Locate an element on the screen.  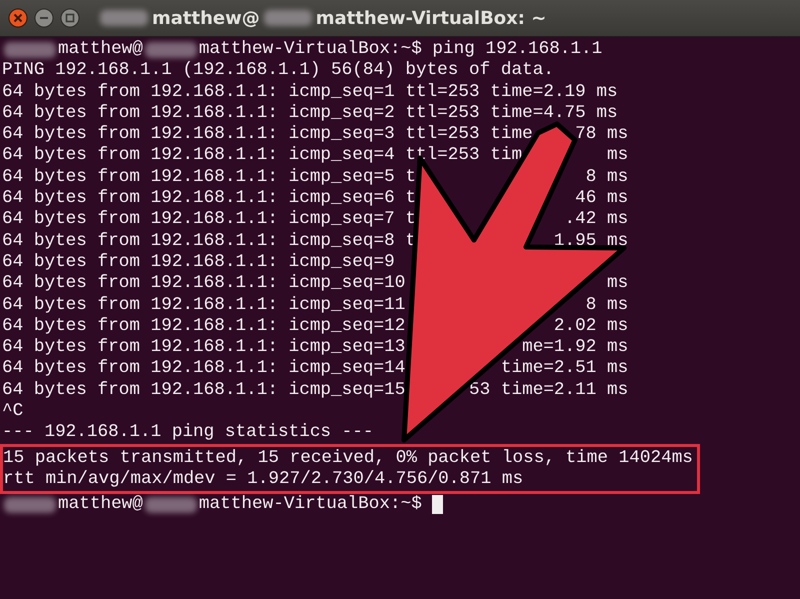
terminal-line: .42 ms is located at coordinates (596, 220).